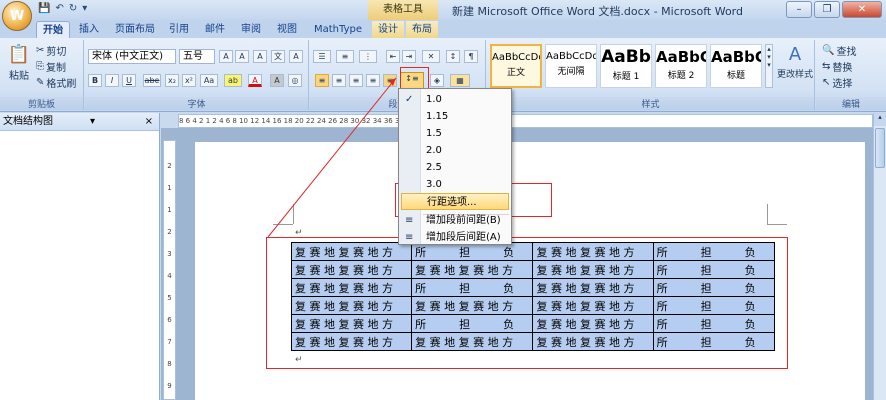 Image resolution: width=886 pixels, height=400 pixels. I want to click on undo-icon: ↶, so click(59, 8).